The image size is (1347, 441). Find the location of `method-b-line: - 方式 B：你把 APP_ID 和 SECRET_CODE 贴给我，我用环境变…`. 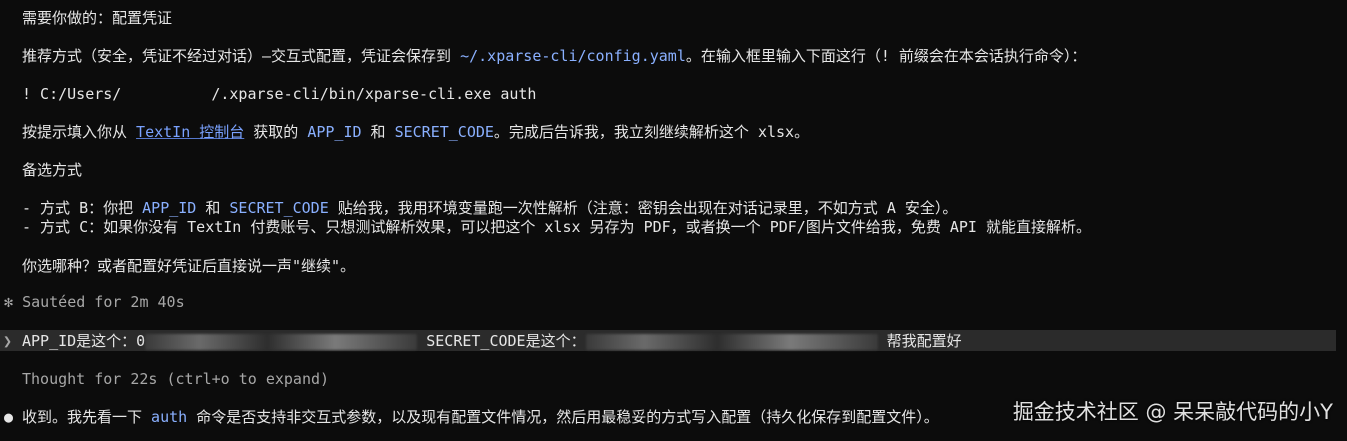

method-b-line: - 方式 B：你把 APP_ID 和 SECRET_CODE 贴给我，我用环境变… is located at coordinates (489, 208).